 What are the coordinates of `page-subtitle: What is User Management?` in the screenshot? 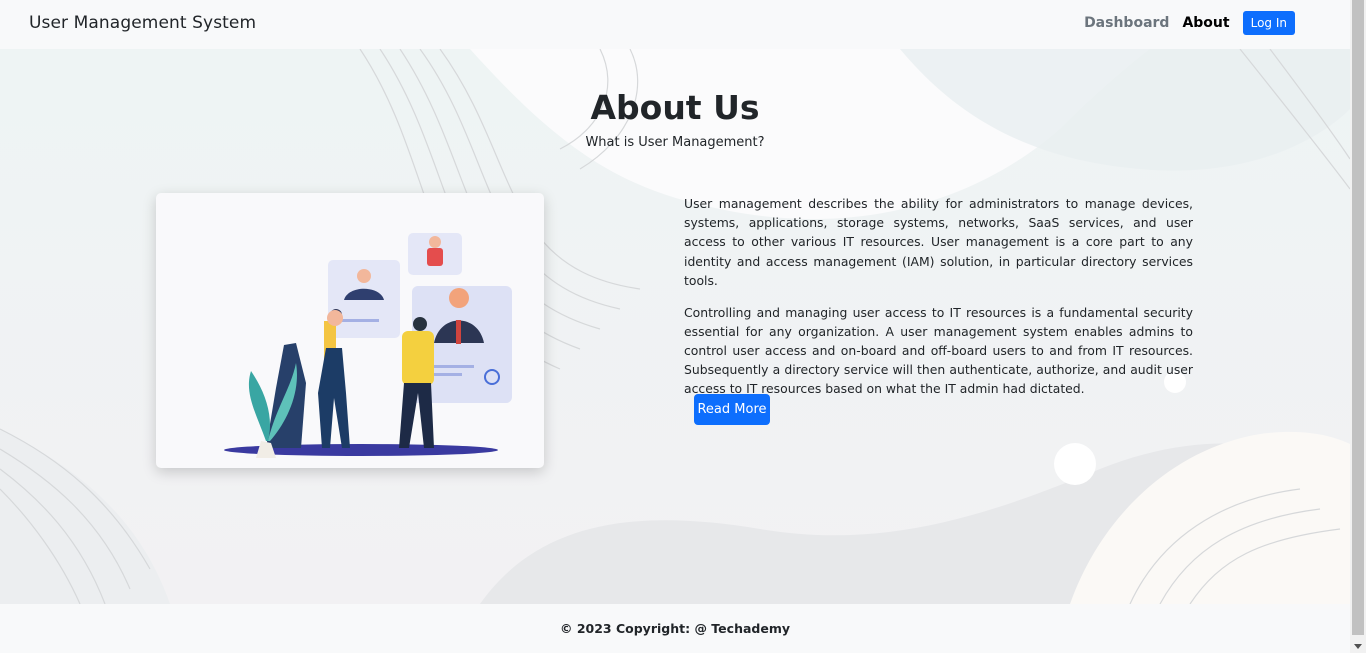 It's located at (675, 142).